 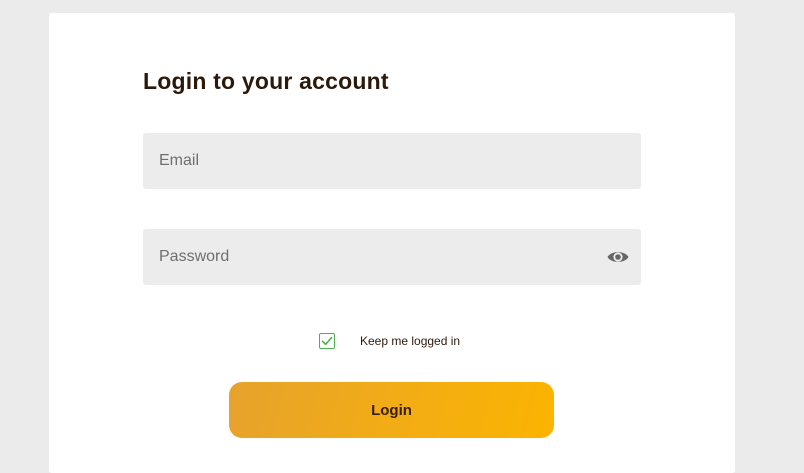 I want to click on email-field-container, so click(x=392, y=161).